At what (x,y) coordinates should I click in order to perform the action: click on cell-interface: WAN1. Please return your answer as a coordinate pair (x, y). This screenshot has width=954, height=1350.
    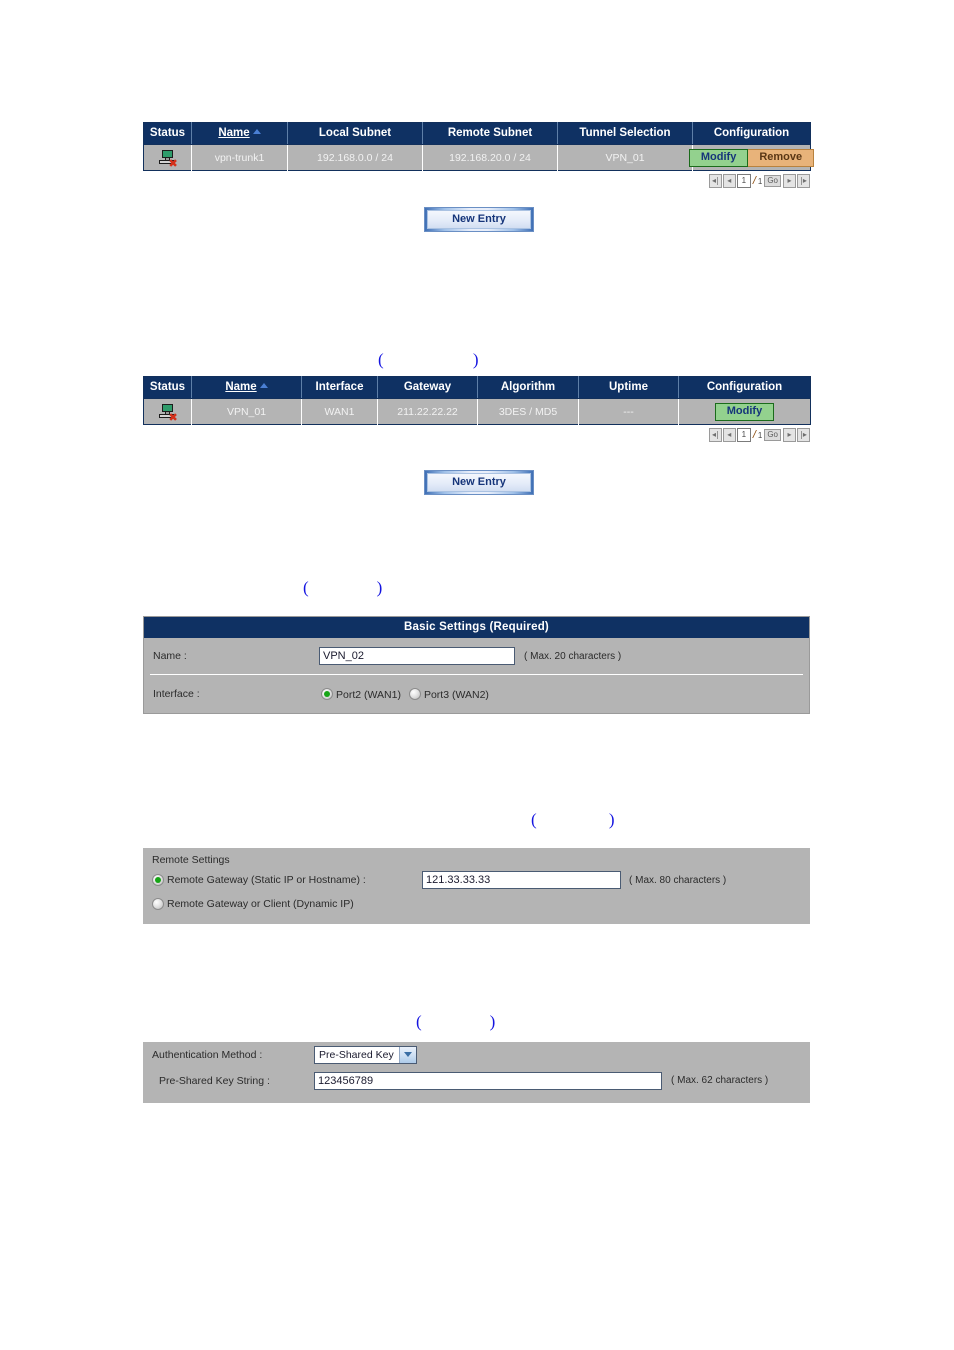
    Looking at the image, I should click on (339, 411).